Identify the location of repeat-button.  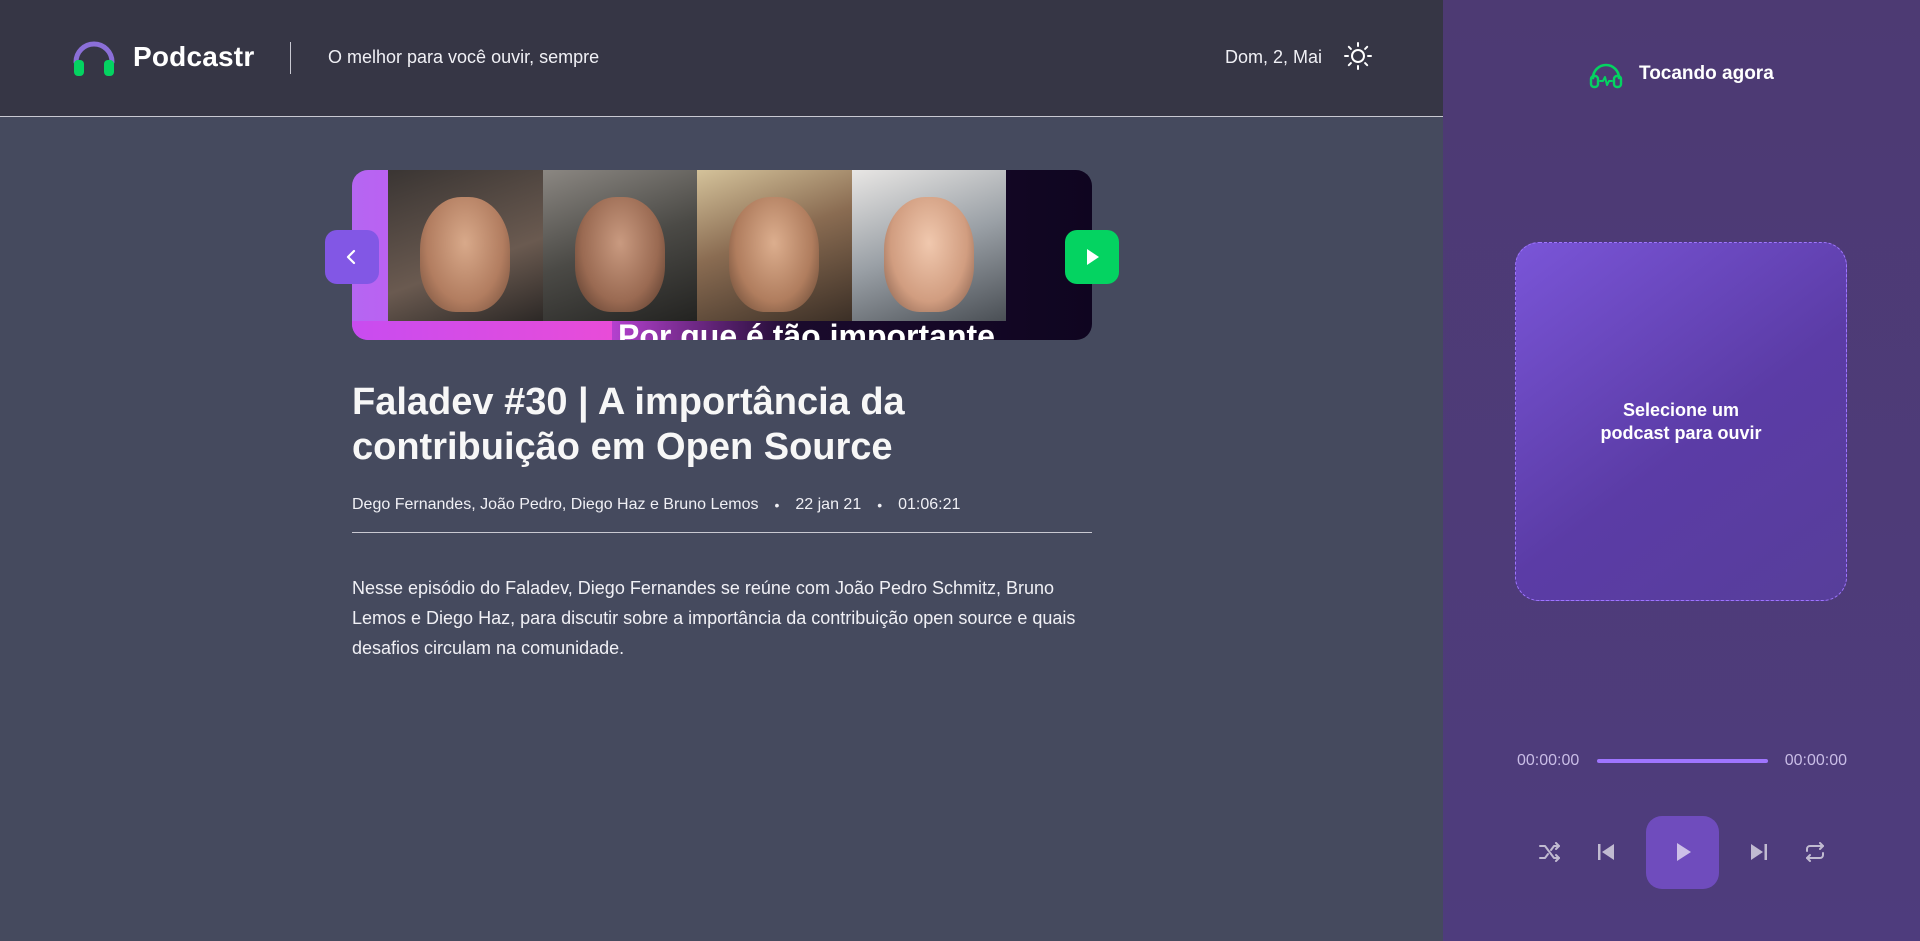
(1815, 852).